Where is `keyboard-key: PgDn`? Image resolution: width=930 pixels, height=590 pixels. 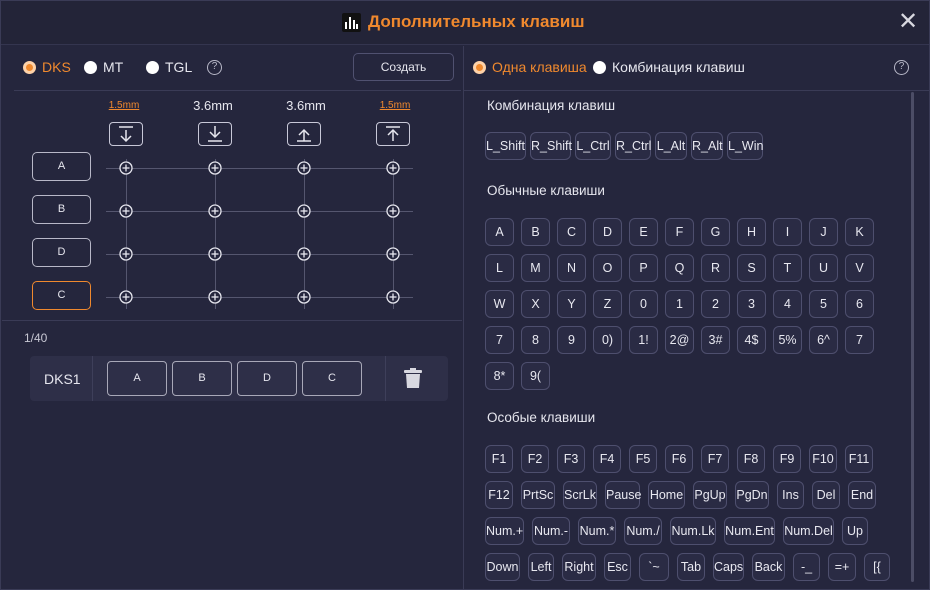
keyboard-key: PgDn is located at coordinates (752, 495).